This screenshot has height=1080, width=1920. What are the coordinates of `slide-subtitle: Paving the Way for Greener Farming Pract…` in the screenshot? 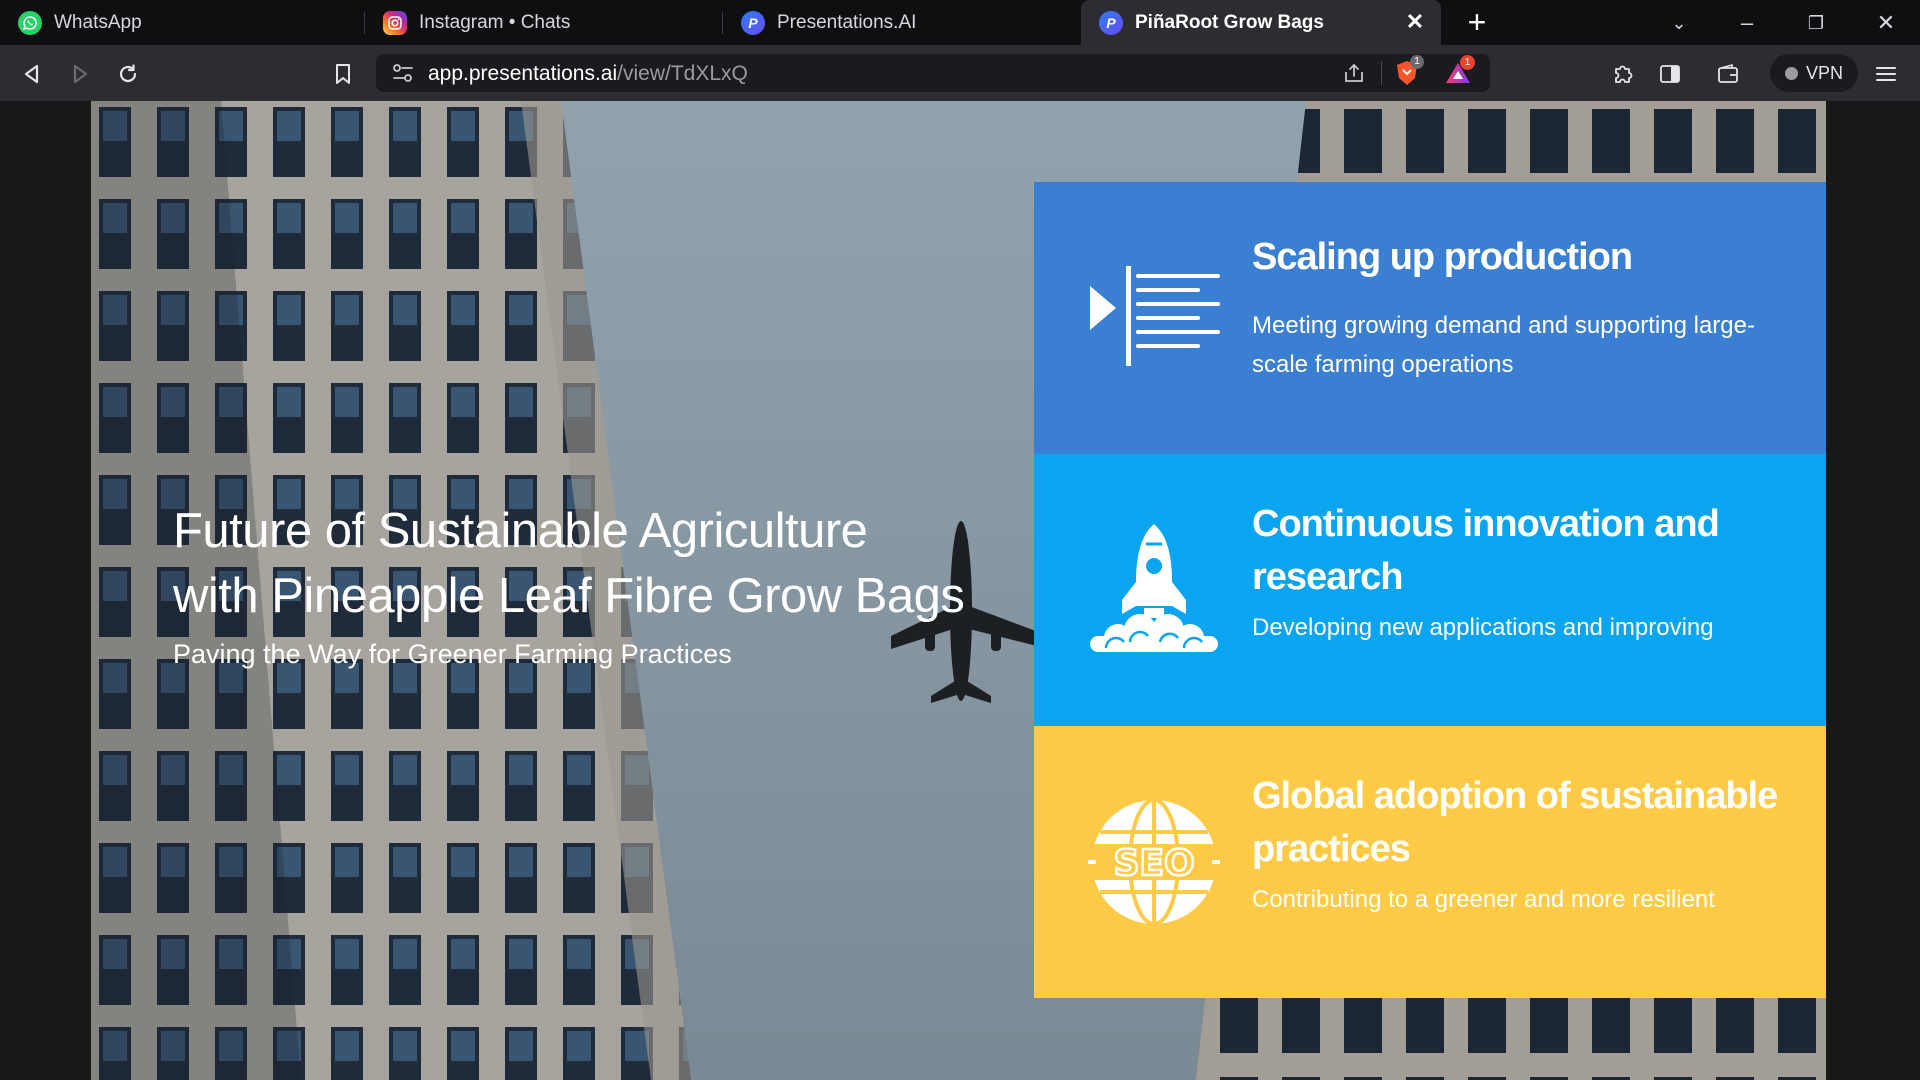 It's located at (452, 654).